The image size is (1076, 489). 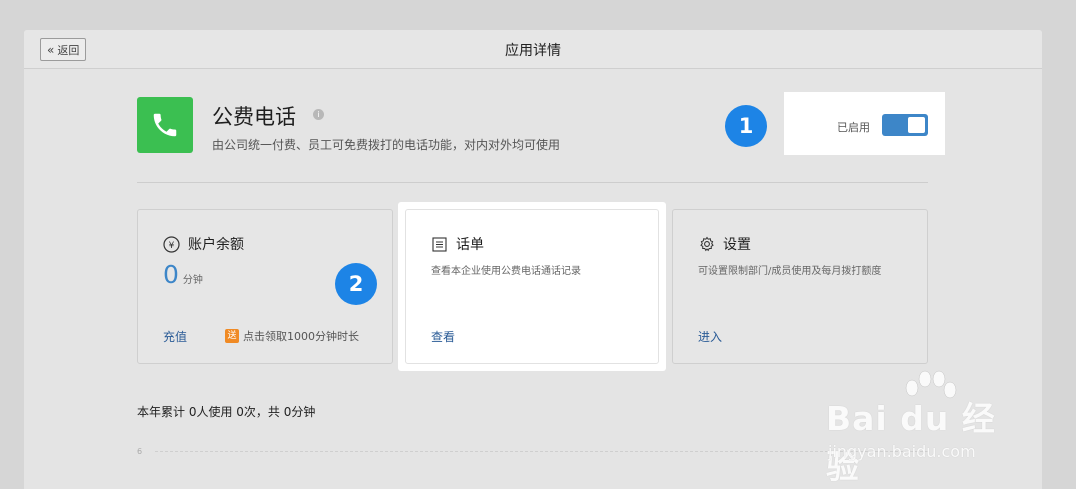 I want to click on phone-glyph-icon, so click(x=165, y=125).